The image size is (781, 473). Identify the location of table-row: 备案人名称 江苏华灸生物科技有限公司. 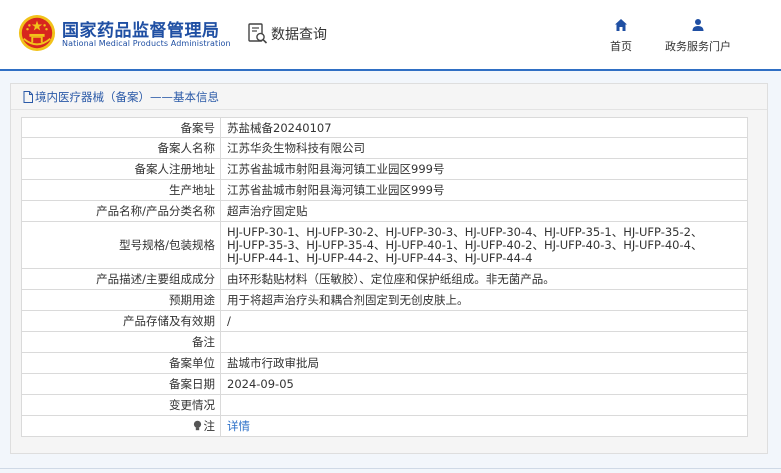
(384, 148).